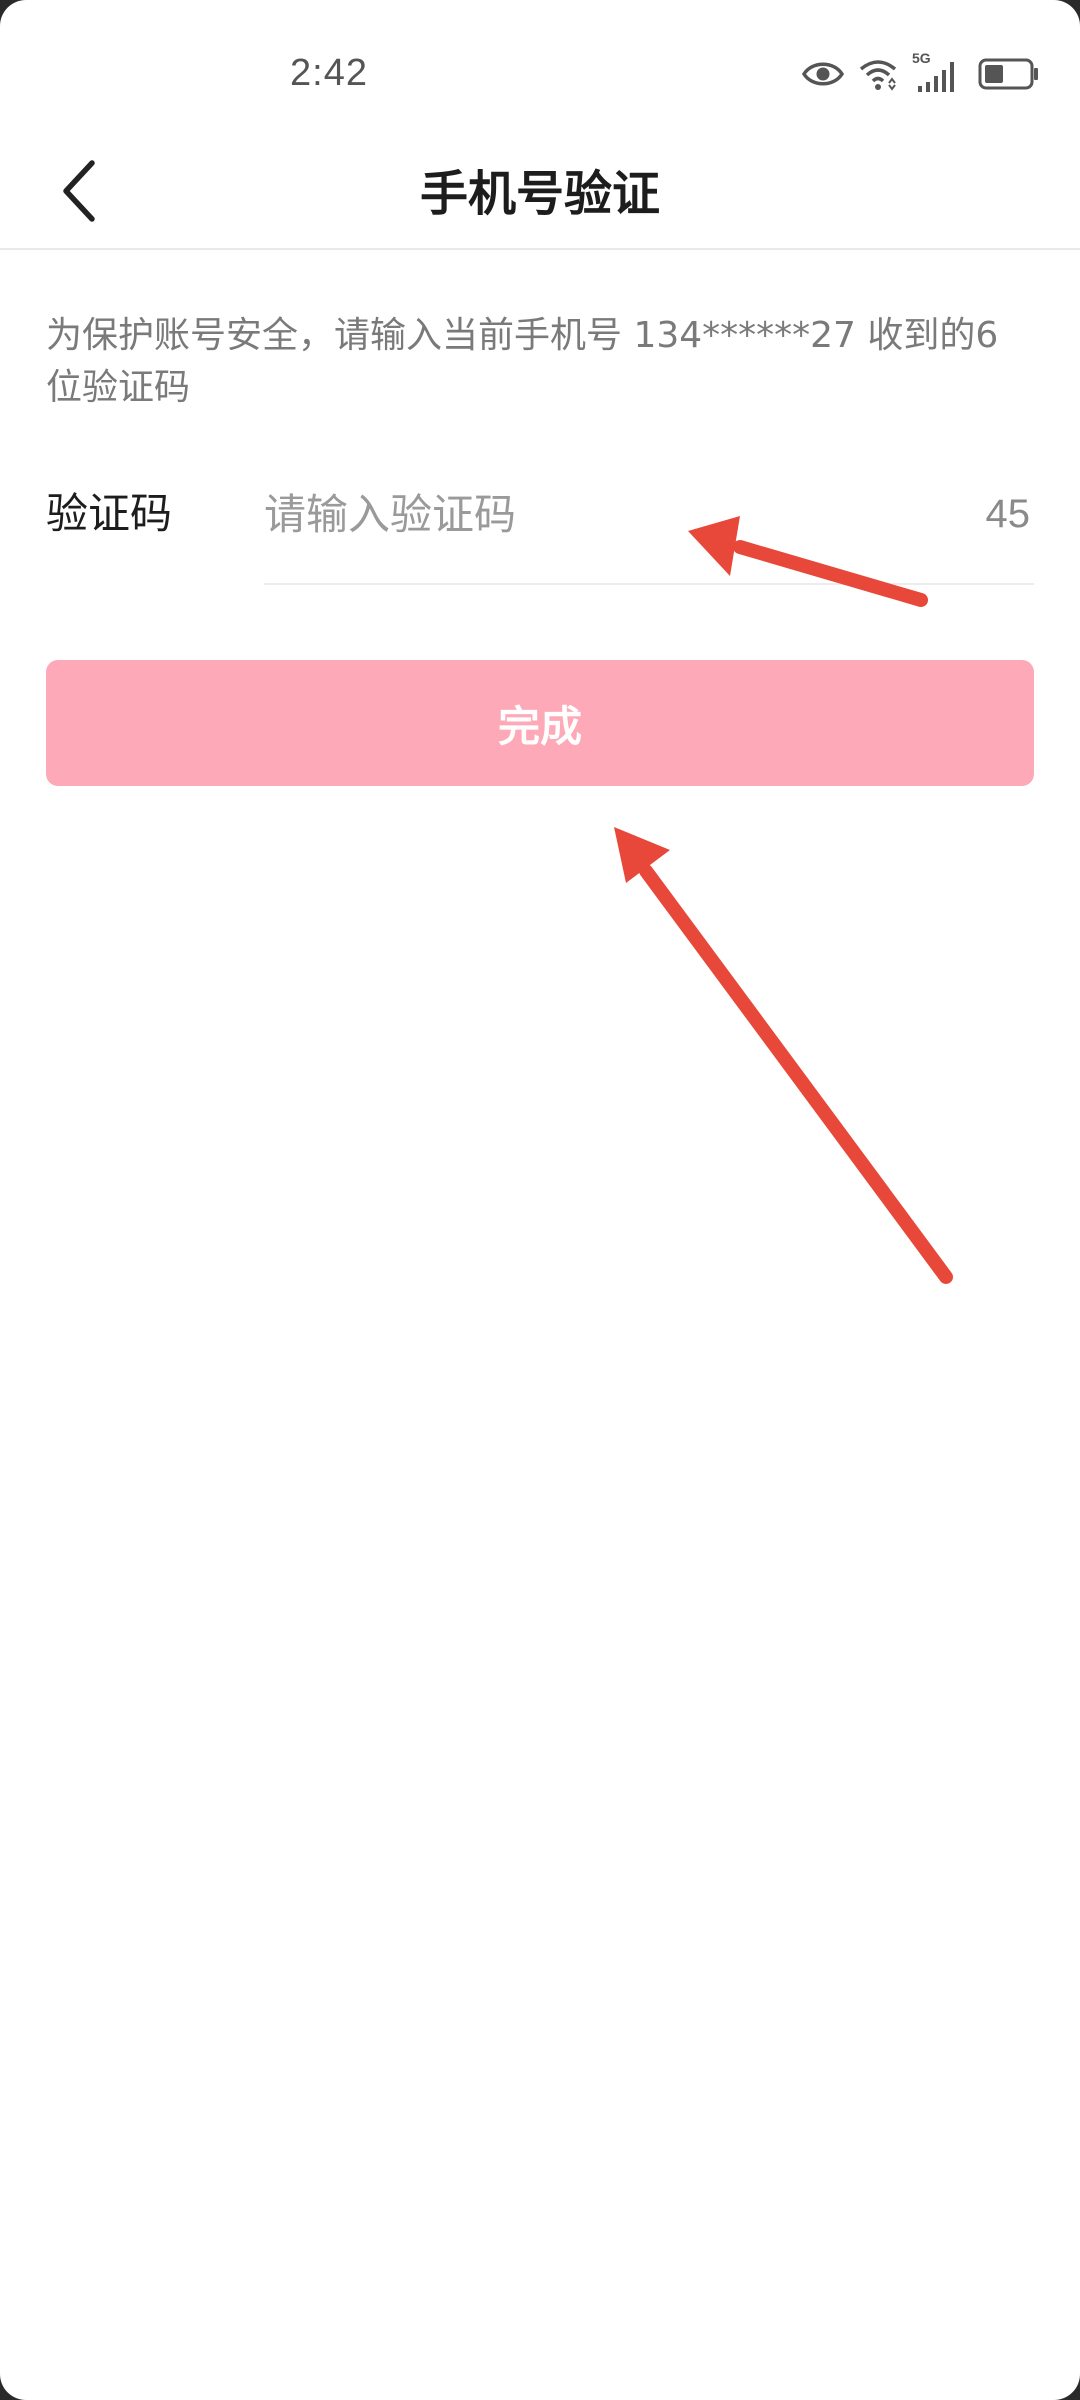 This screenshot has width=1080, height=2400. What do you see at coordinates (1009, 76) in the screenshot?
I see `battery-icon` at bounding box center [1009, 76].